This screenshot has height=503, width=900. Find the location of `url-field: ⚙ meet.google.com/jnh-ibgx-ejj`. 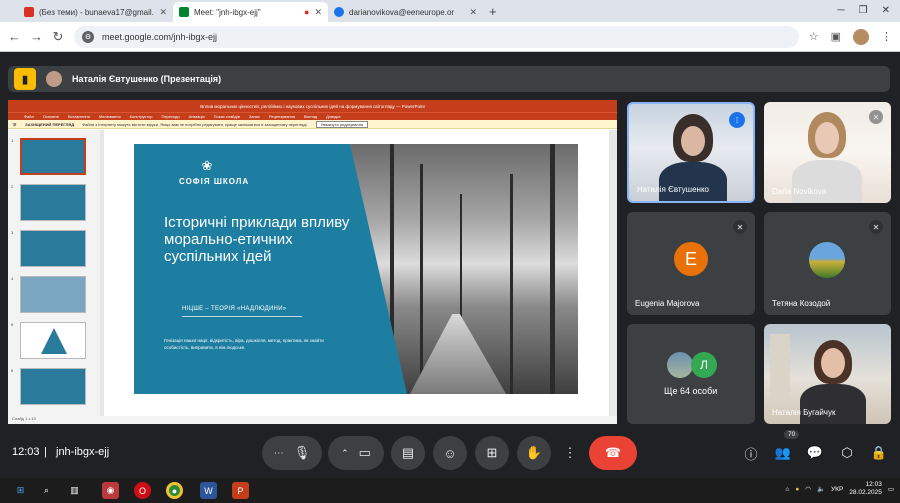

url-field: ⚙ meet.google.com/jnh-ibgx-ejj is located at coordinates (436, 36).